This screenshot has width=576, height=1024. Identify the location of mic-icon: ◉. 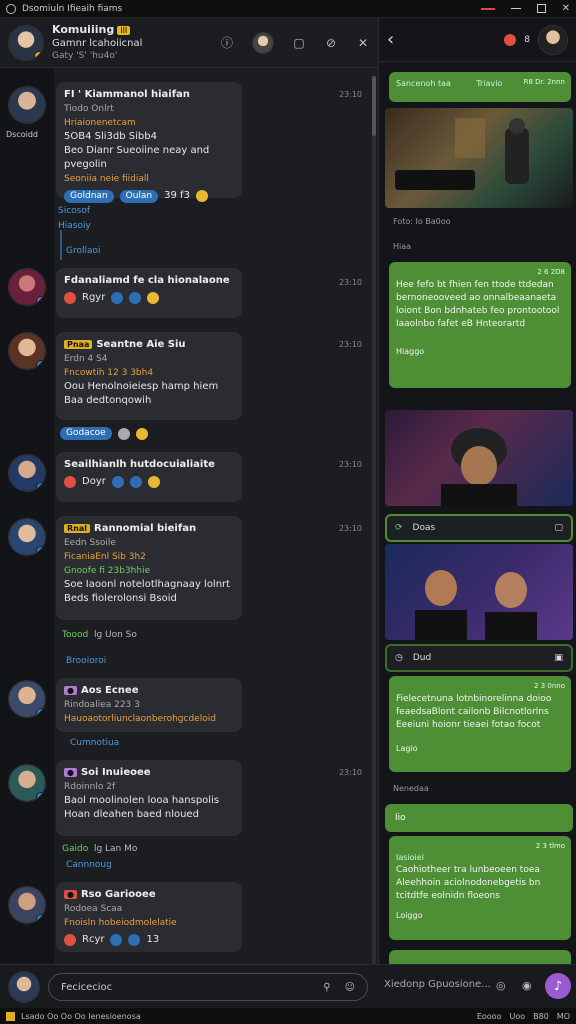
(527, 985).